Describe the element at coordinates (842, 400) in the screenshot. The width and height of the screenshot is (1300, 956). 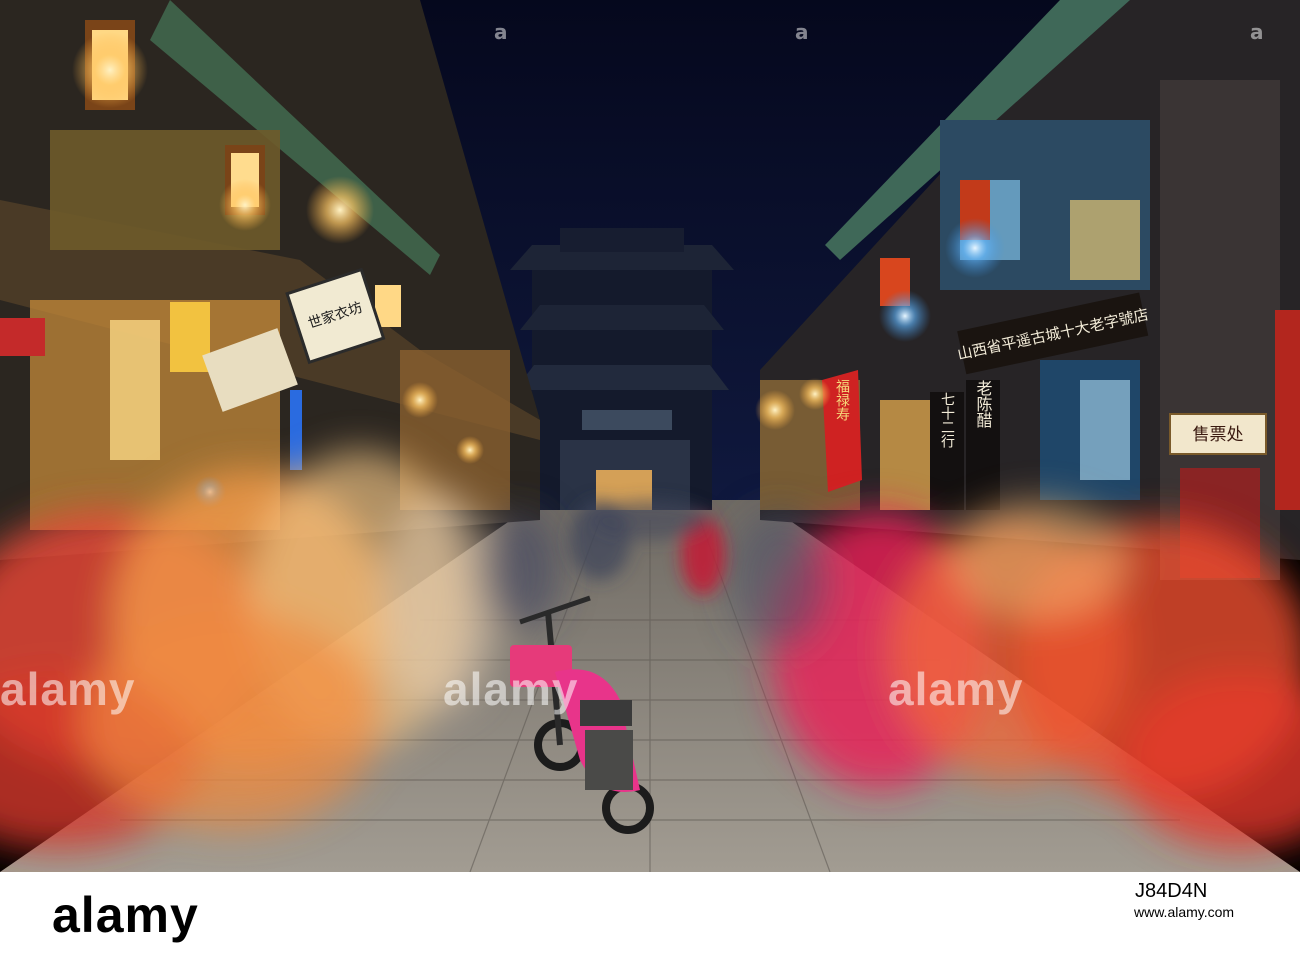
I see `red-banner-text: 福禄寿` at that location.